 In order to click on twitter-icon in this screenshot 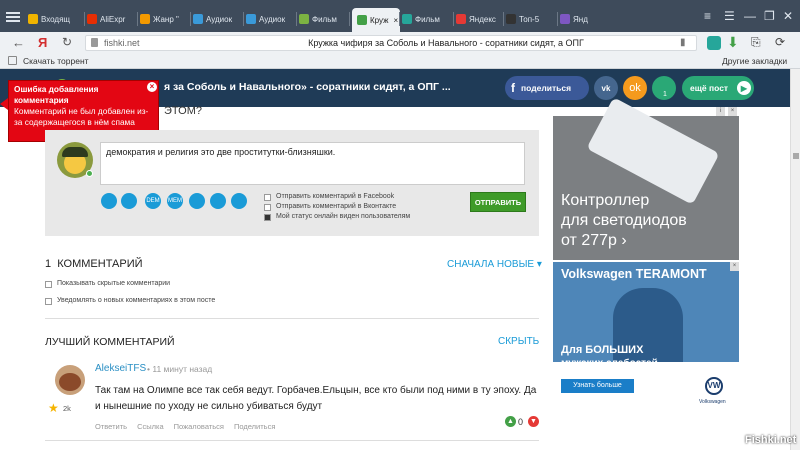, I will do `click(218, 201)`.